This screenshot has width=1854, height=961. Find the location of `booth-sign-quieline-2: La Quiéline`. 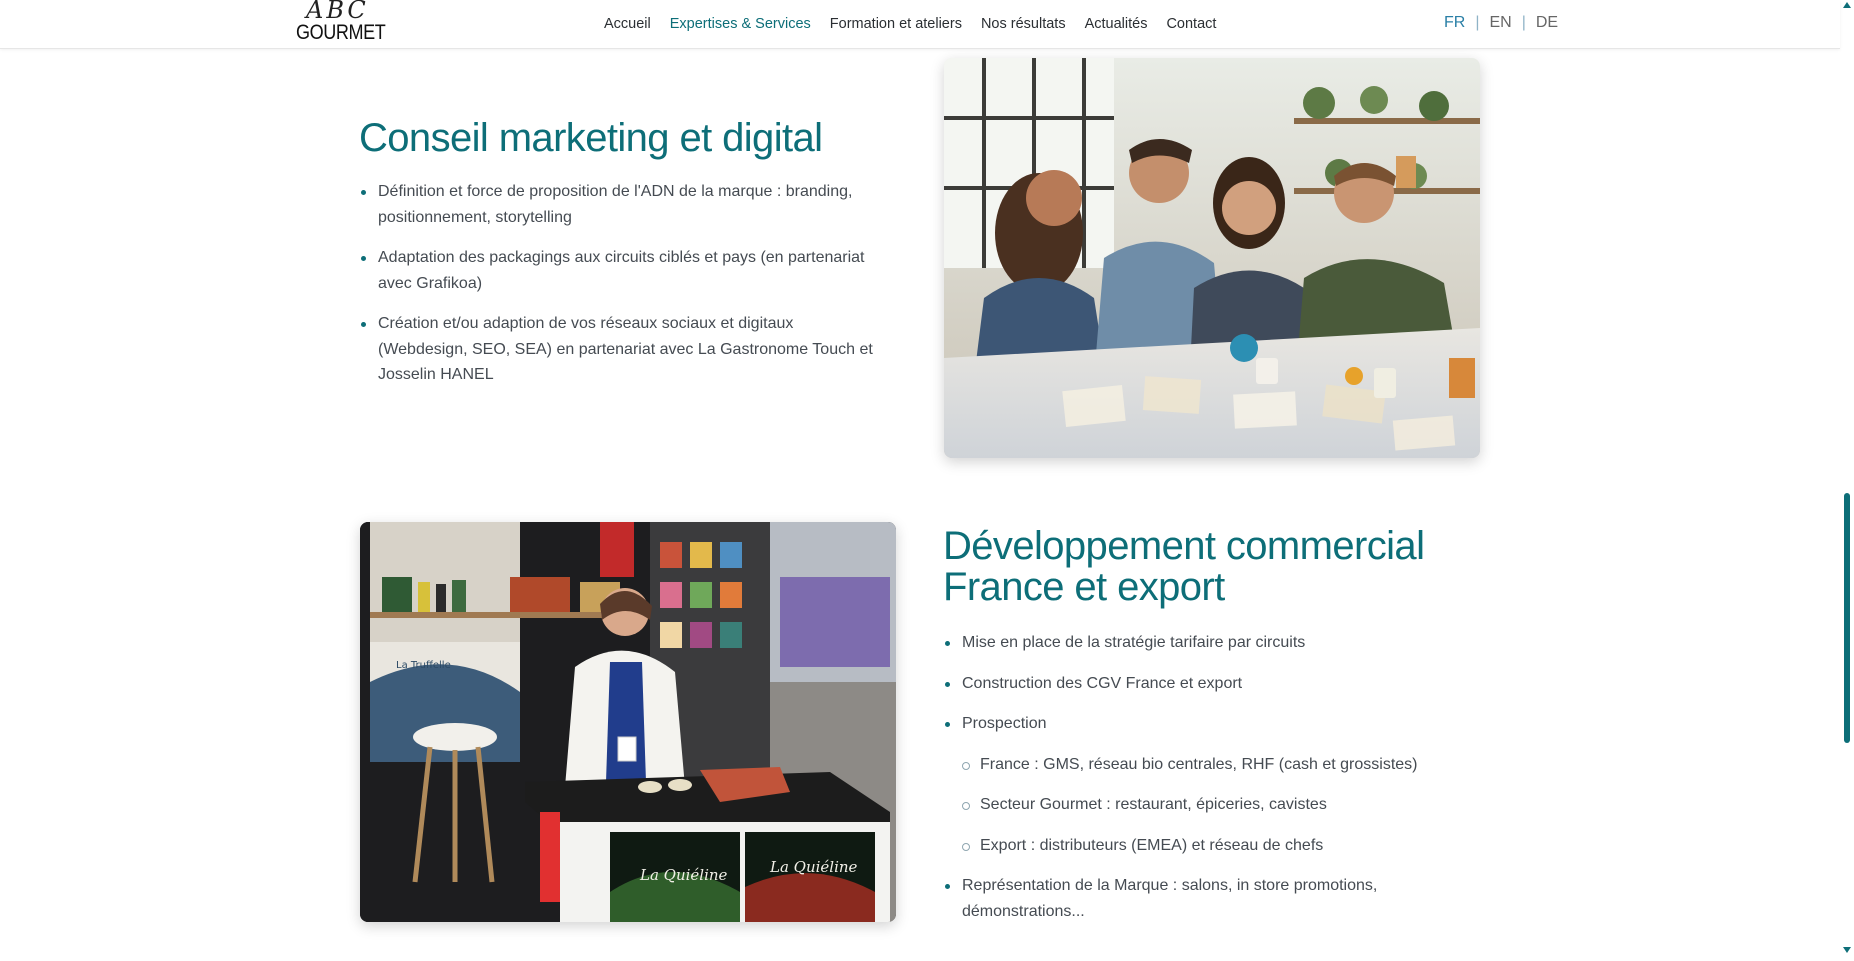

booth-sign-quieline-2: La Quiéline is located at coordinates (813, 867).